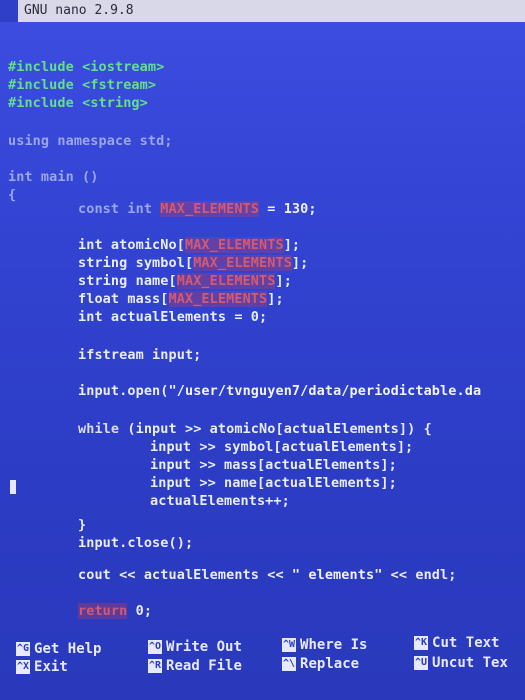  Describe the element at coordinates (271, 11) in the screenshot. I see `title-bar: GNU nano 2.9.8` at that location.